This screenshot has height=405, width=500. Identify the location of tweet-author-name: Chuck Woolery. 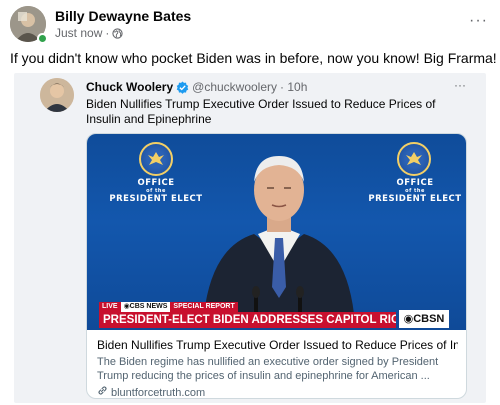
(129, 87).